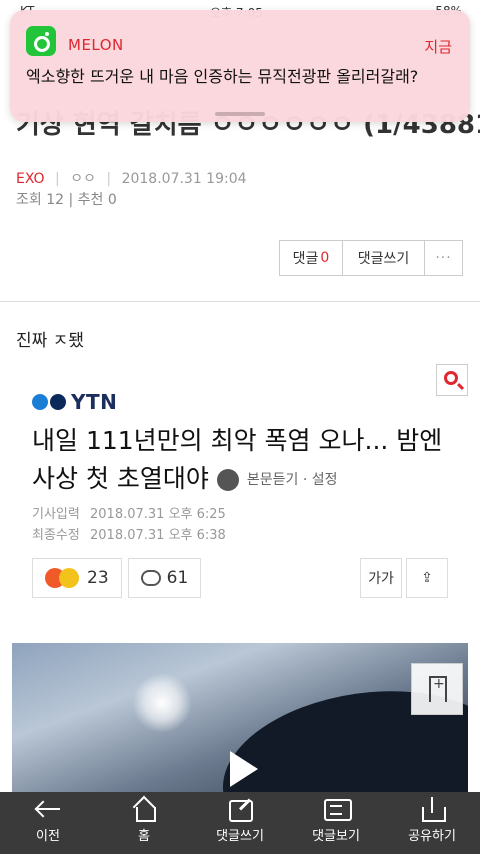 The width and height of the screenshot is (480, 854). I want to click on article-tools: 가가 ⇪, so click(404, 578).